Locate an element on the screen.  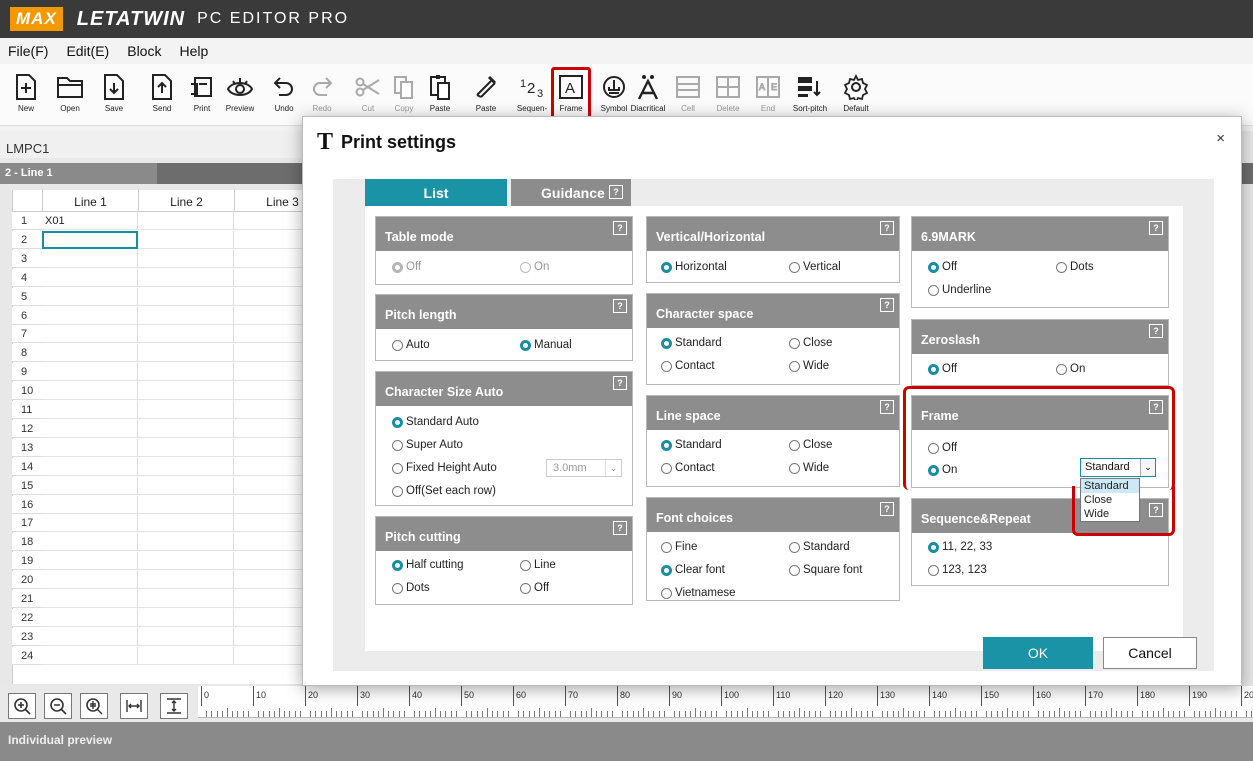
cut-line-radio: Line is located at coordinates (538, 565).